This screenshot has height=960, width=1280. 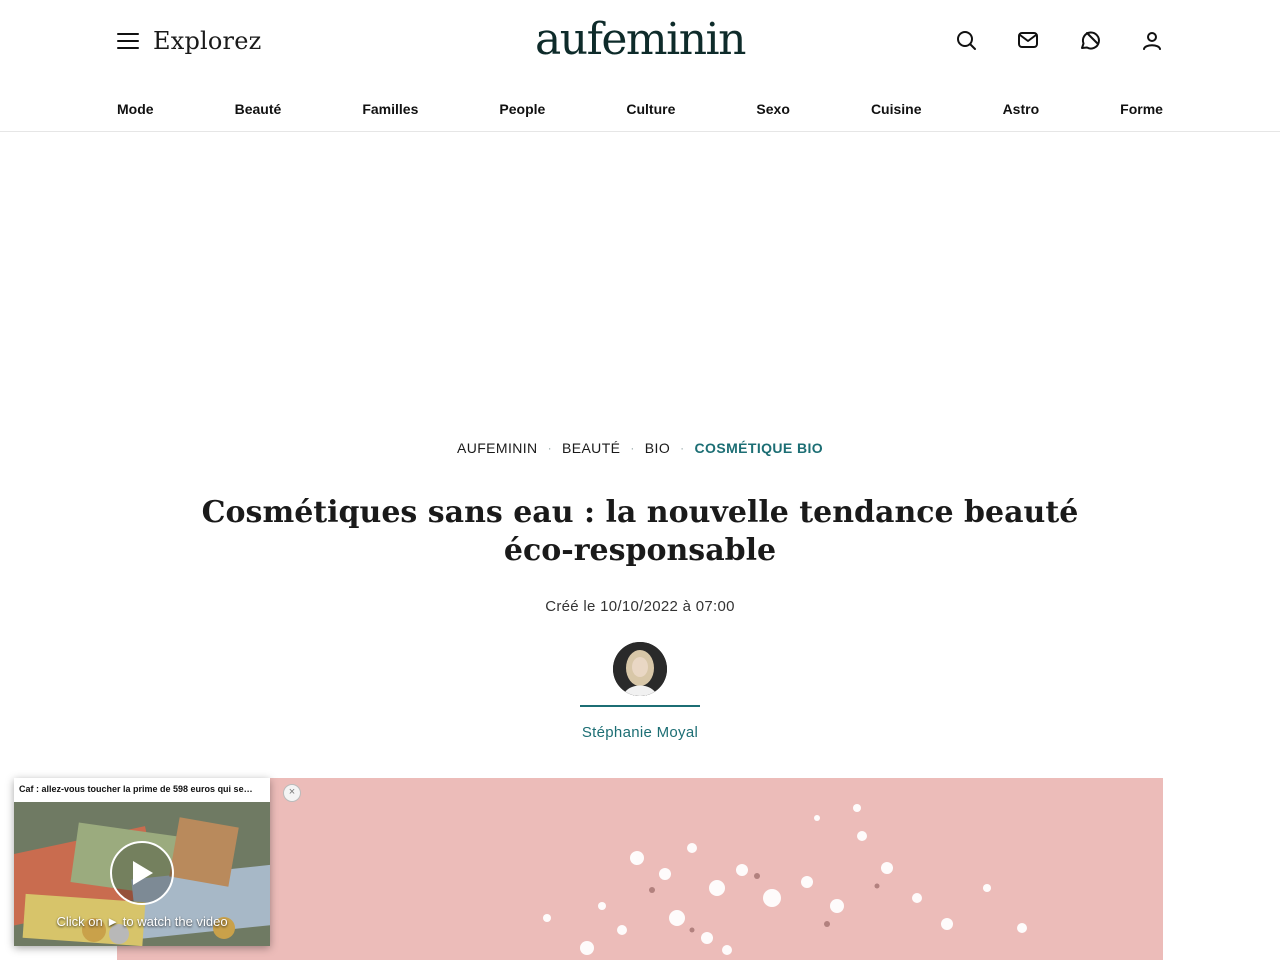 I want to click on nav-item-beaute: Beauté, so click(x=258, y=109).